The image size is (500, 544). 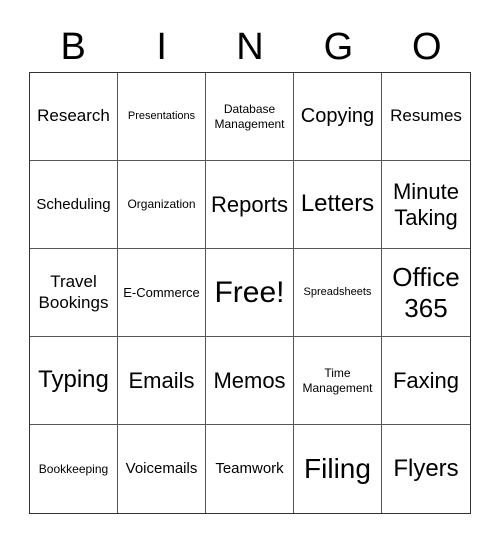 What do you see at coordinates (426, 117) in the screenshot?
I see `bingo-cell: Resumes` at bounding box center [426, 117].